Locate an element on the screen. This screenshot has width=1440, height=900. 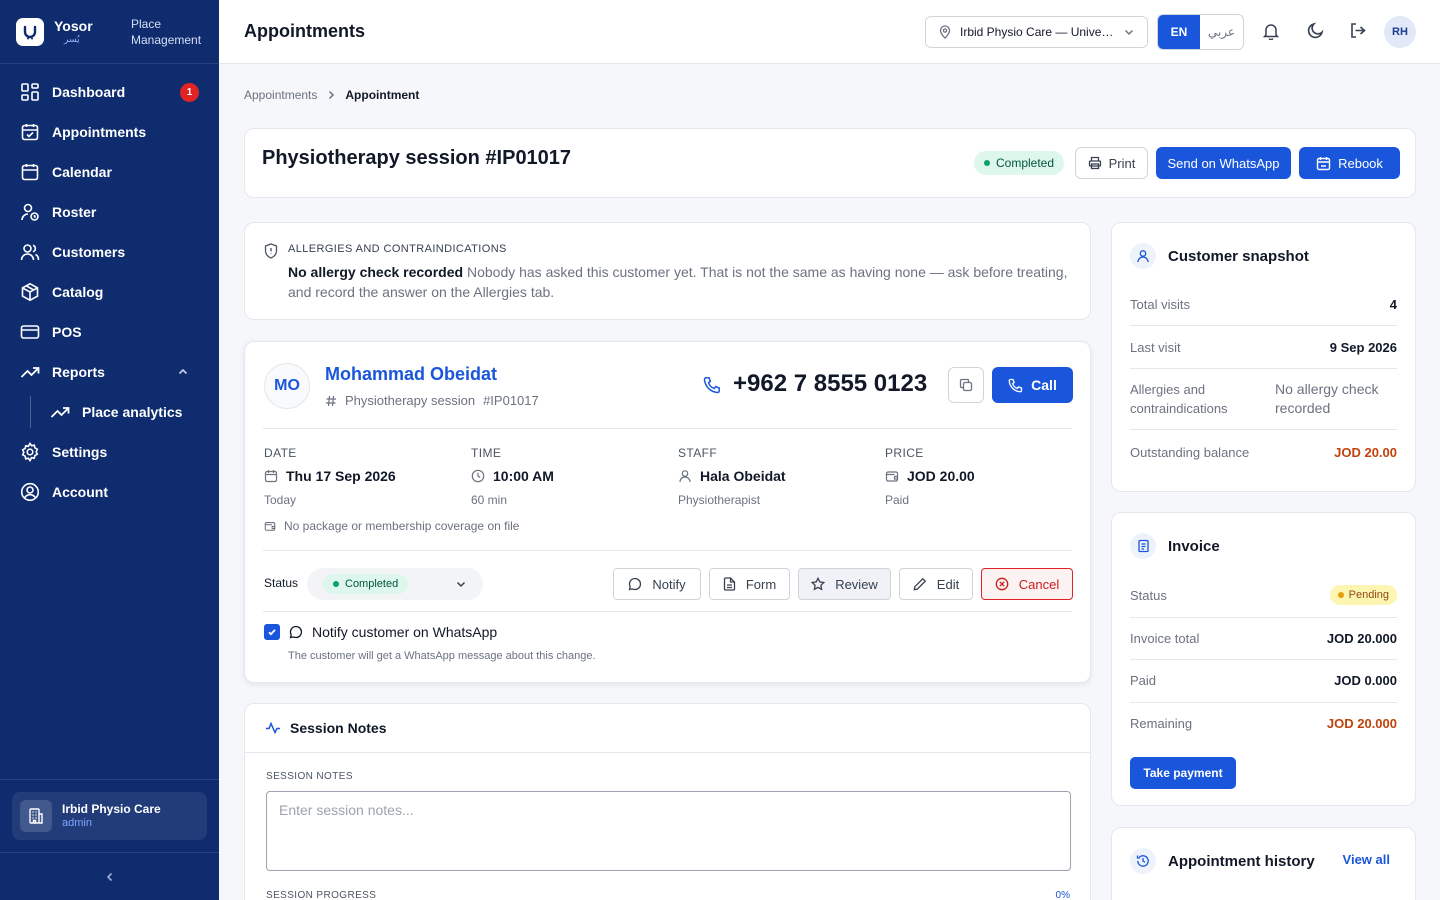
location-select: Irbid Physio Care — University Street is located at coordinates (1036, 32).